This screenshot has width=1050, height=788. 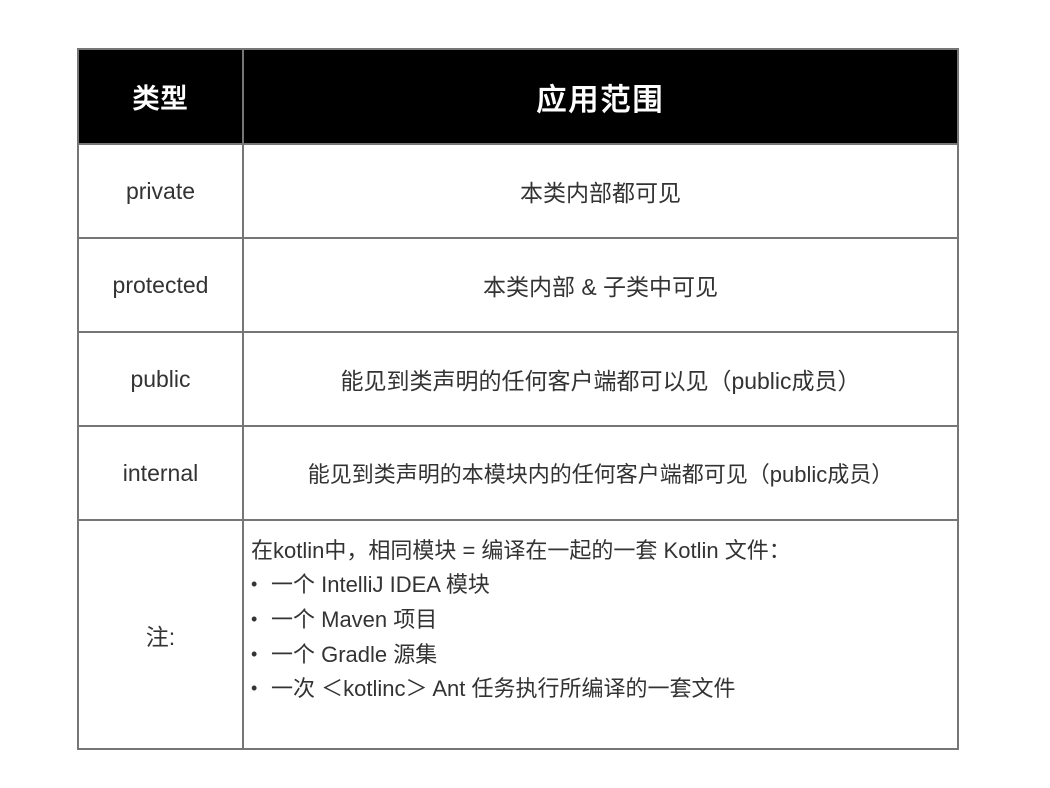 What do you see at coordinates (600, 620) in the screenshot?
I see `list-item: 一个 Maven 项目` at bounding box center [600, 620].